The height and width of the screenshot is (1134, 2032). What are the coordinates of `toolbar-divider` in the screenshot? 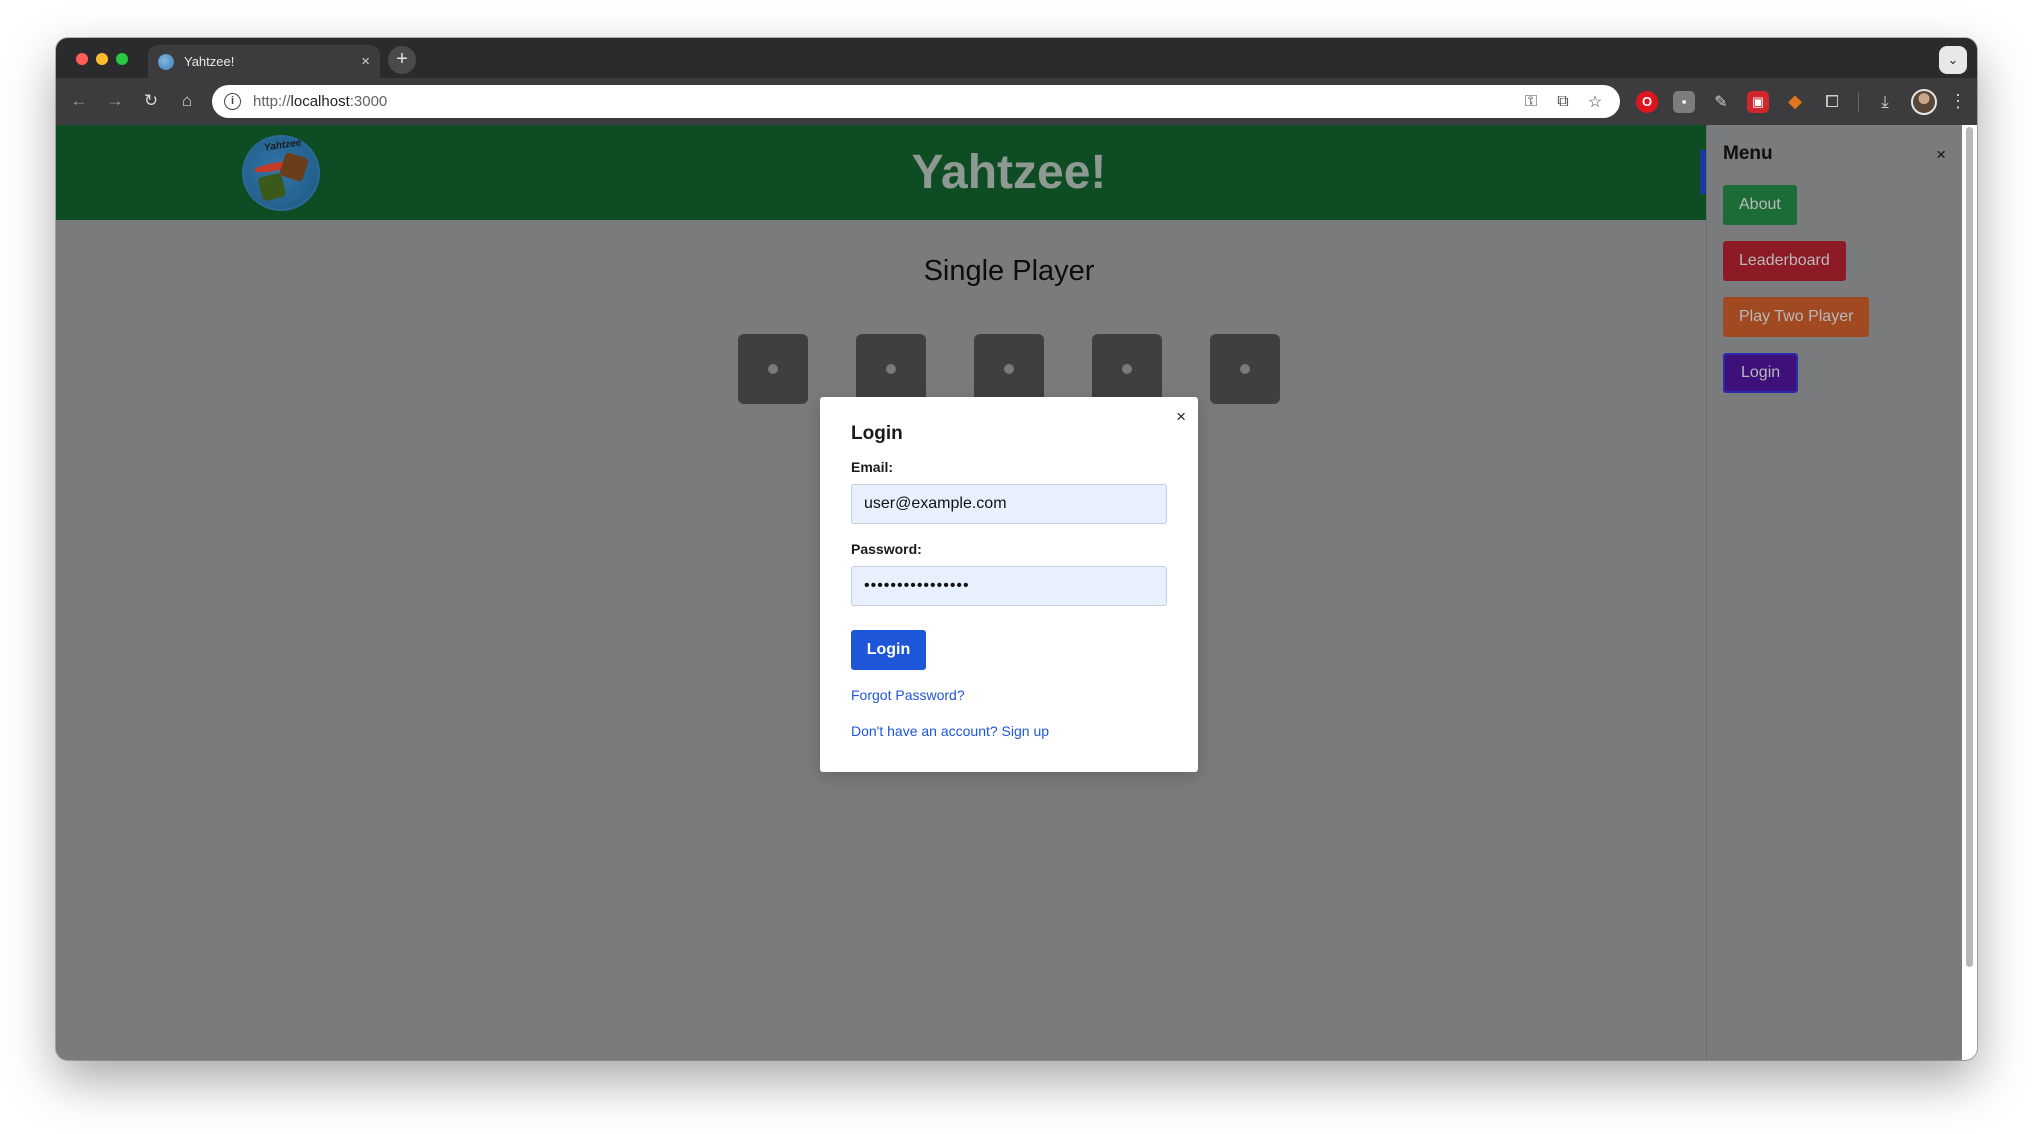 It's located at (1858, 101).